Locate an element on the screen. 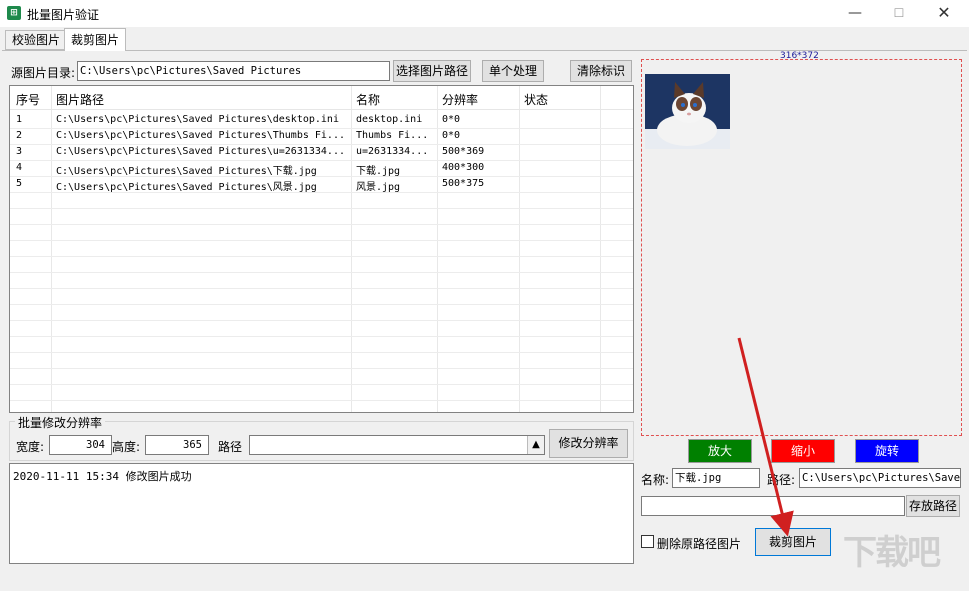 Image resolution: width=969 pixels, height=591 pixels. output-path-input: C:\Users\pc\Pictures\Saved is located at coordinates (880, 478).